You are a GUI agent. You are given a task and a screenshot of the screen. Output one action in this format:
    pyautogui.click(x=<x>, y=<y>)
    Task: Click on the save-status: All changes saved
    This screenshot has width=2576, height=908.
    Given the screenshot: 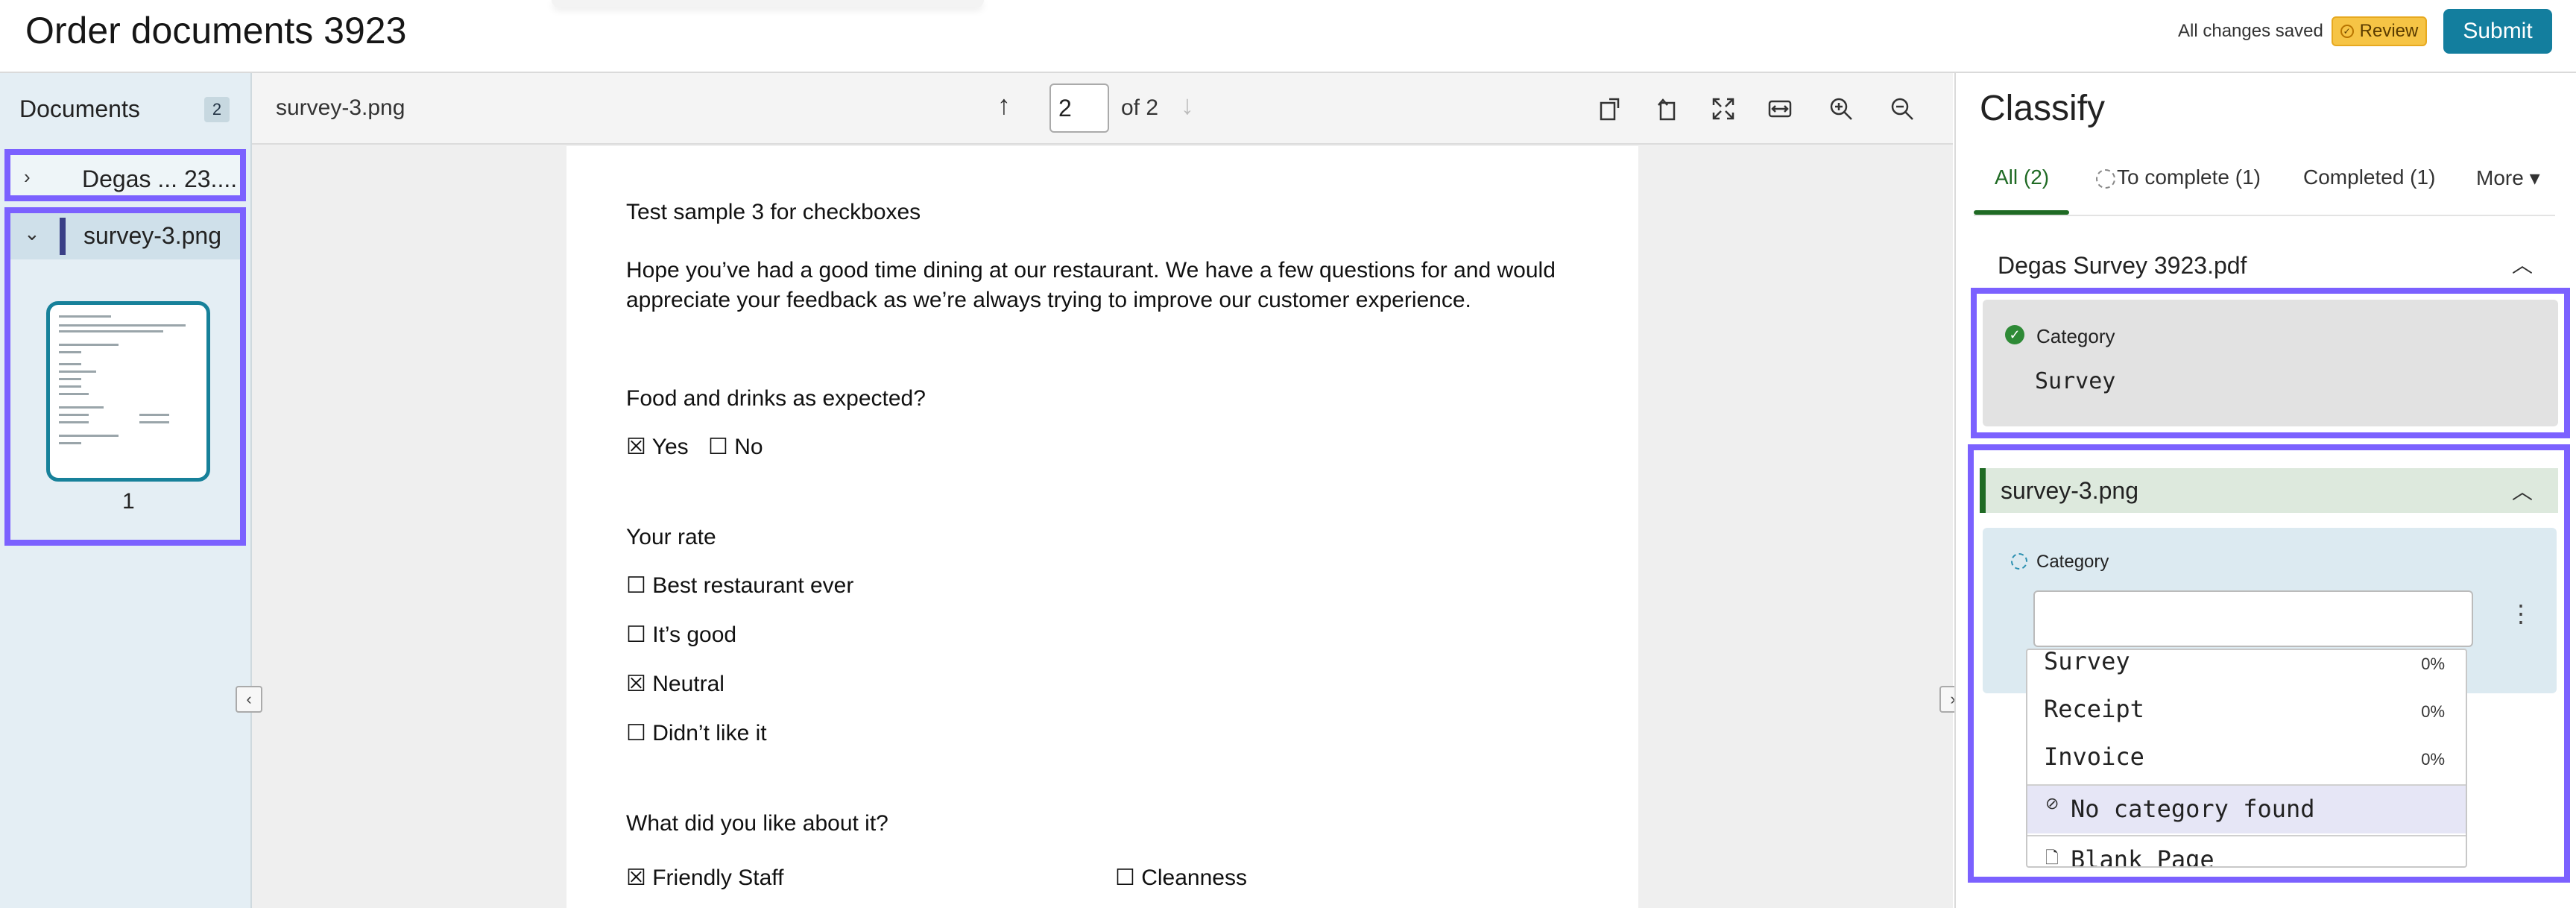 What is the action you would take?
    pyautogui.click(x=2250, y=31)
    